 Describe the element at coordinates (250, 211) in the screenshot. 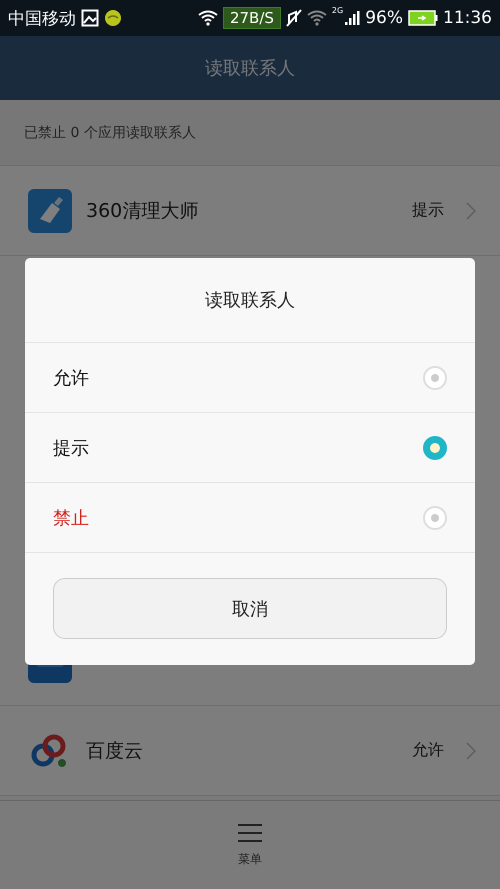

I see `app-row: 360清理大师 提示` at that location.